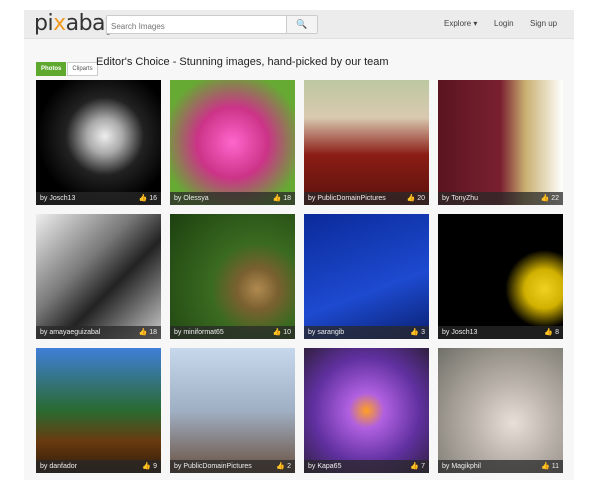  Describe the element at coordinates (366, 142) in the screenshot. I see `image-tile: by PublicDomainPictures 👍 20` at that location.